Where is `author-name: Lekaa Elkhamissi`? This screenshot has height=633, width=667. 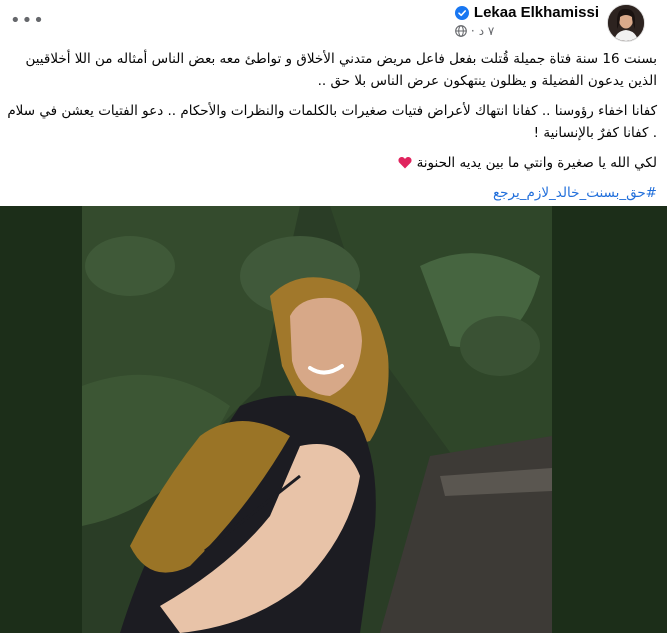 author-name: Lekaa Elkhamissi is located at coordinates (536, 12).